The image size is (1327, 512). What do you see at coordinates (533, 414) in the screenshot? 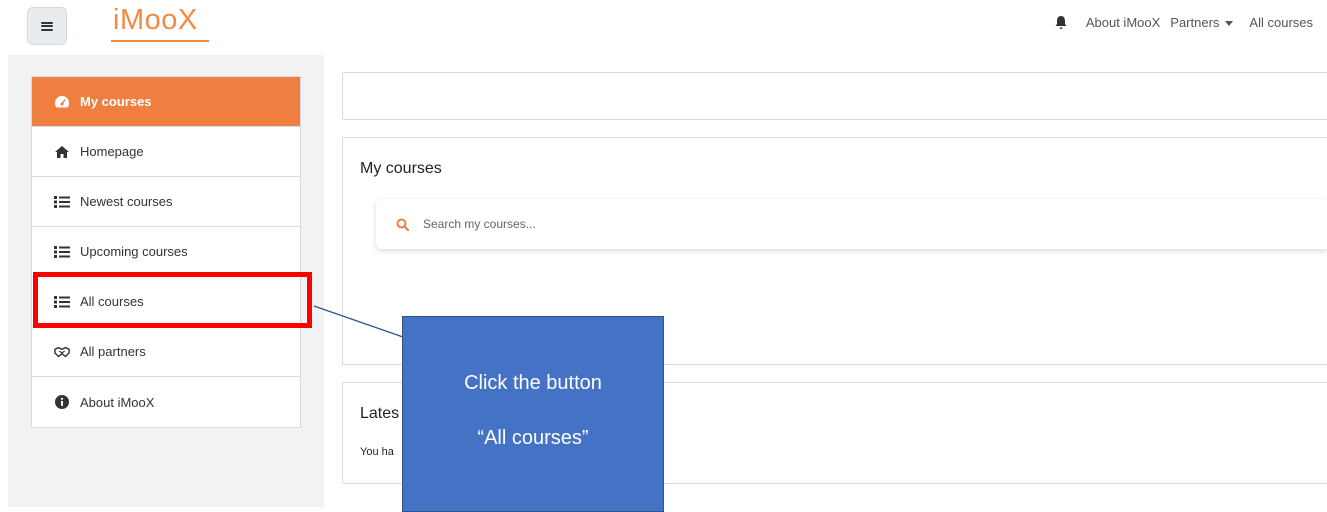
I see `callout-box: Click the button “All courses”` at bounding box center [533, 414].